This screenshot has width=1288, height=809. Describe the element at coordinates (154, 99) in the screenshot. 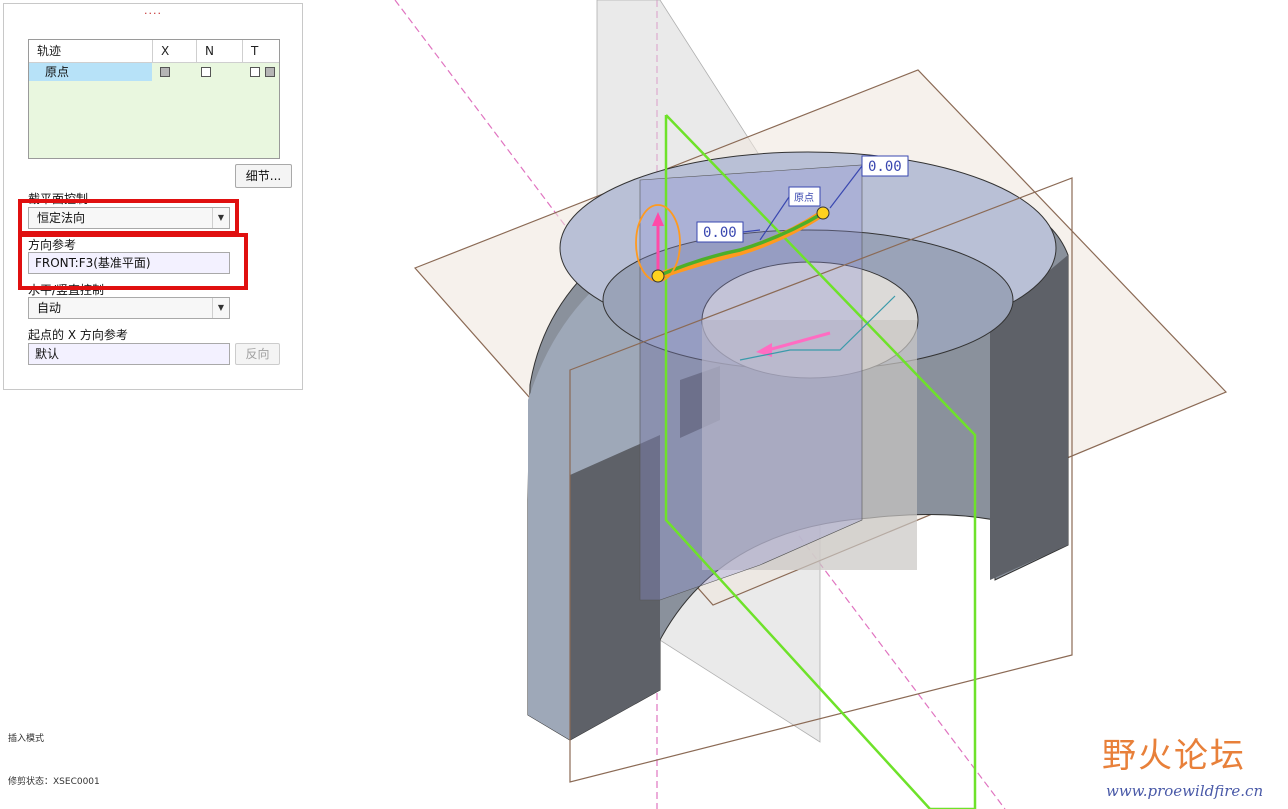

I see `trajectory-table: 轨迹 X N T 原点` at that location.